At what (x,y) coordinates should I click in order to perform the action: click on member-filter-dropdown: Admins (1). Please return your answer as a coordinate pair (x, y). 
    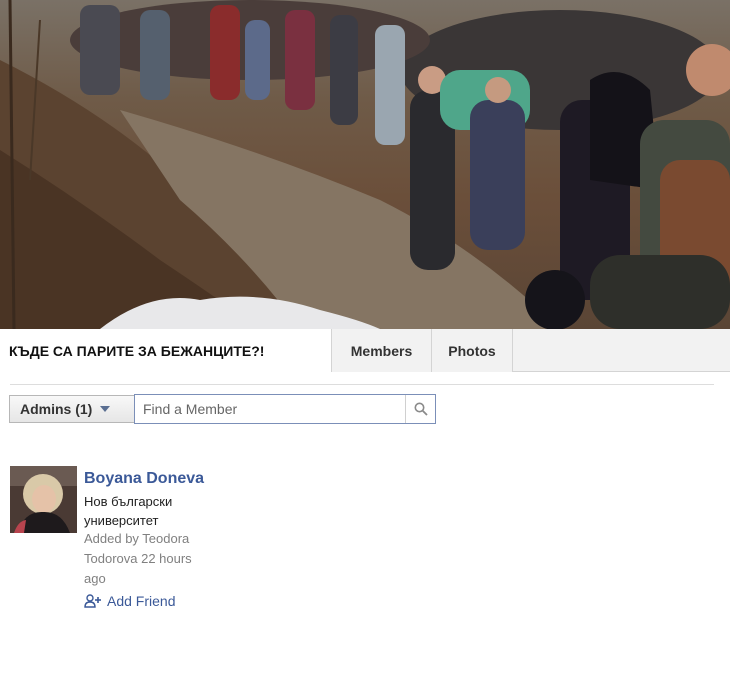
    Looking at the image, I should click on (71, 409).